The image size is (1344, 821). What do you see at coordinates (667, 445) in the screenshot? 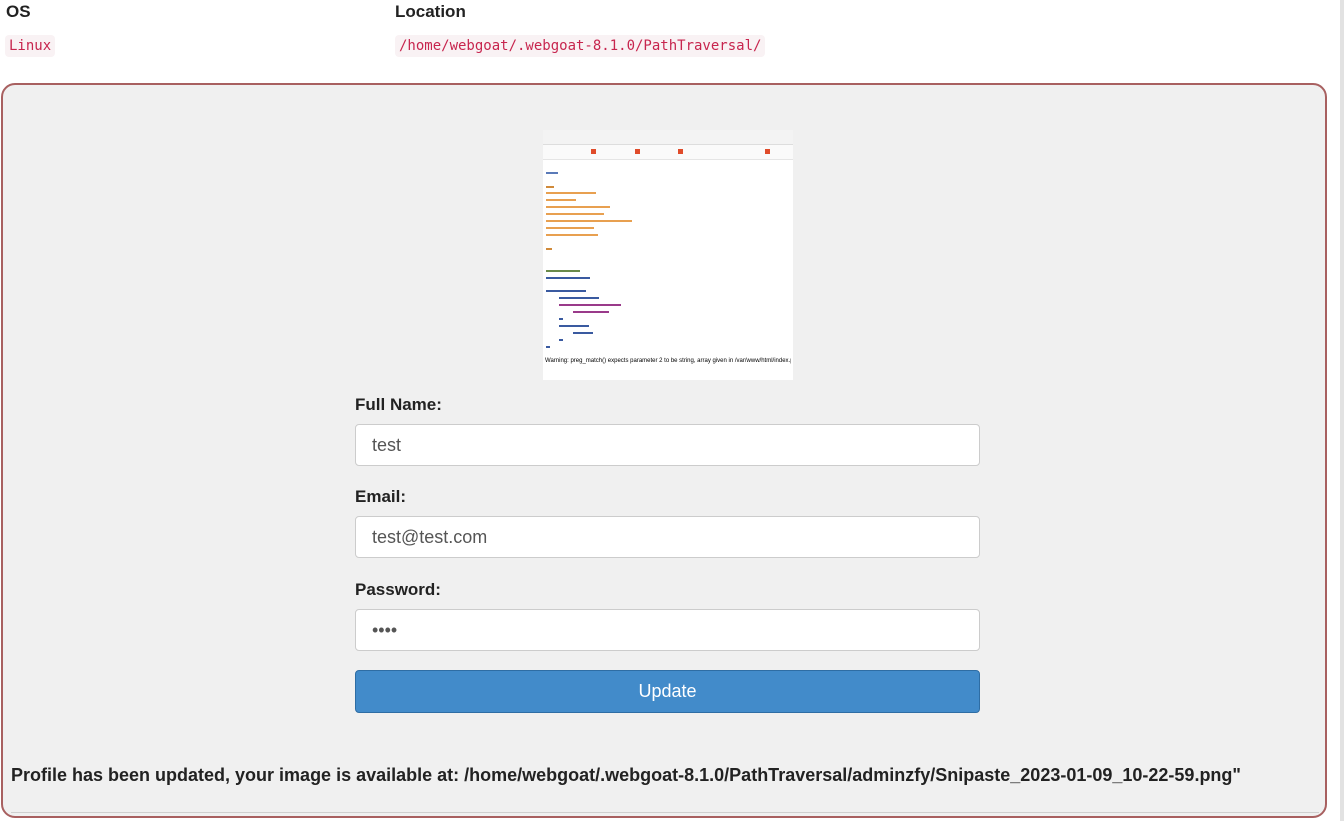
I see `full-name-input` at bounding box center [667, 445].